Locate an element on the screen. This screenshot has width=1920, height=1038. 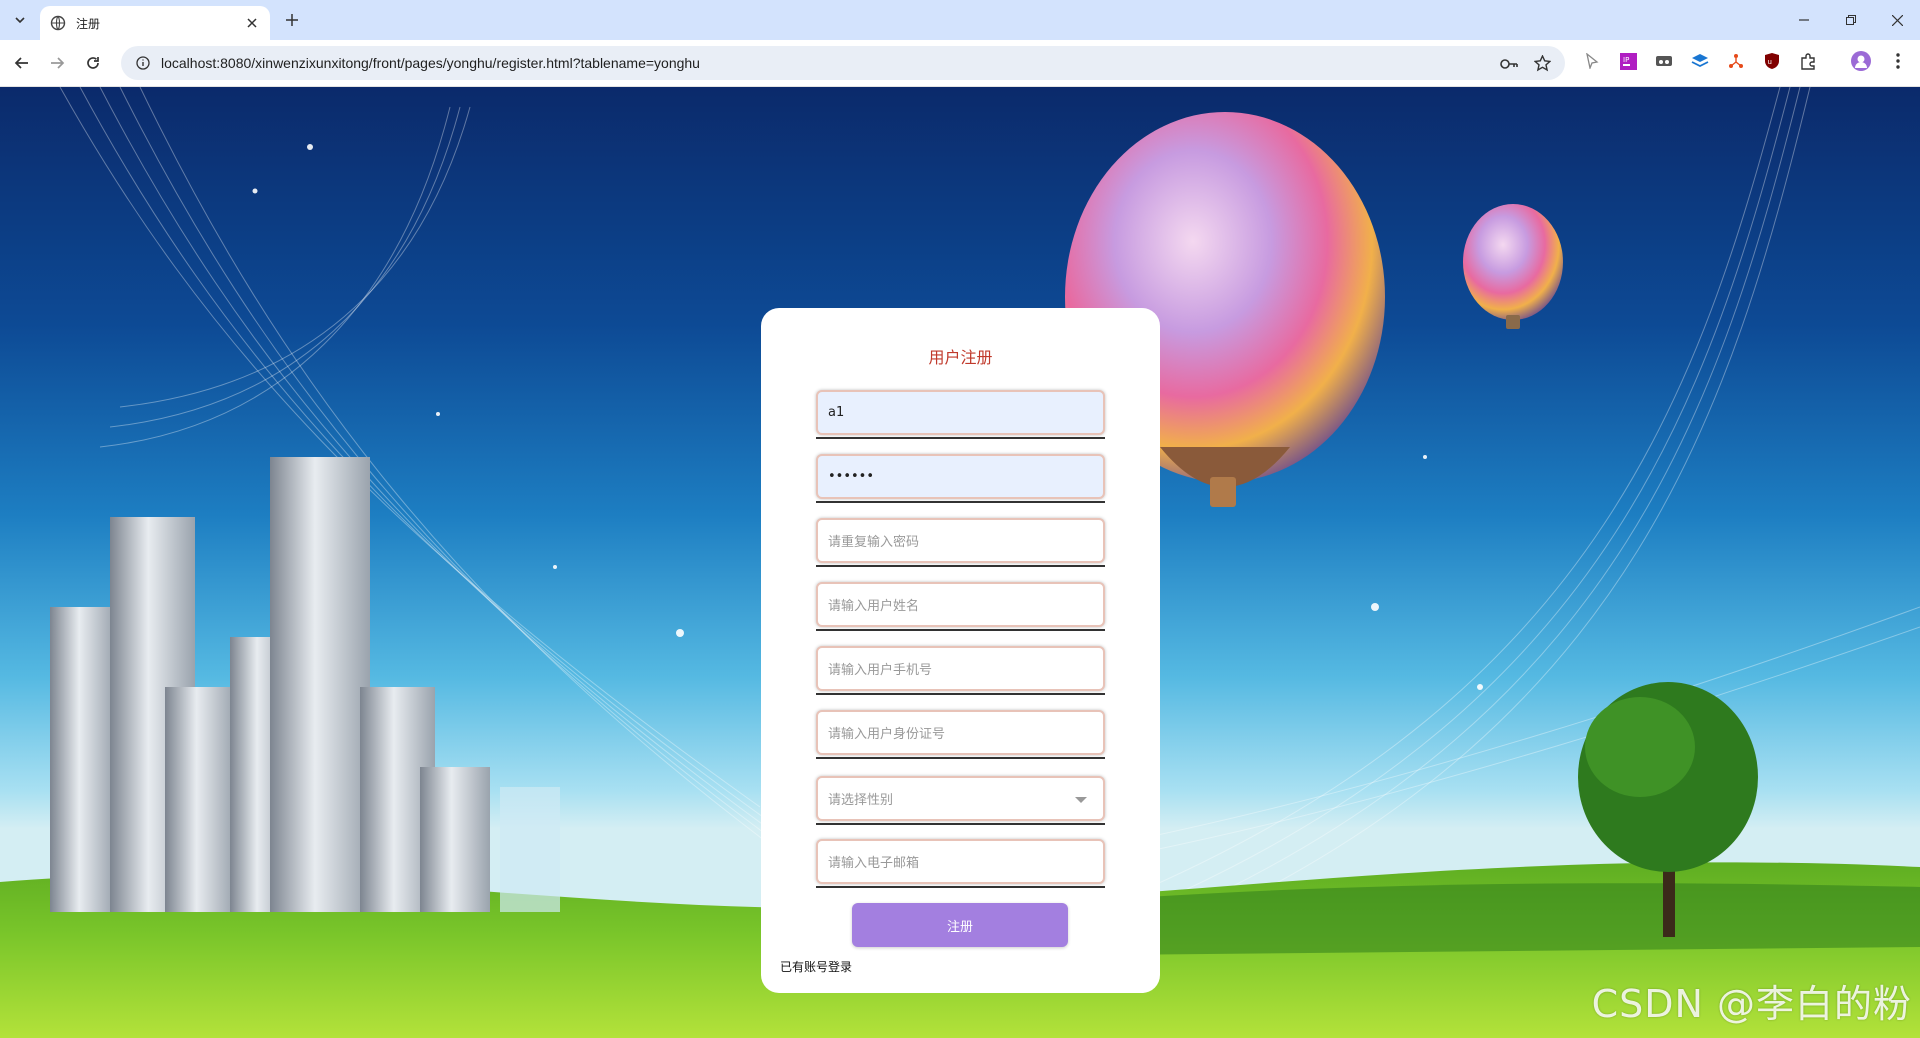
forward-button is located at coordinates (57, 63).